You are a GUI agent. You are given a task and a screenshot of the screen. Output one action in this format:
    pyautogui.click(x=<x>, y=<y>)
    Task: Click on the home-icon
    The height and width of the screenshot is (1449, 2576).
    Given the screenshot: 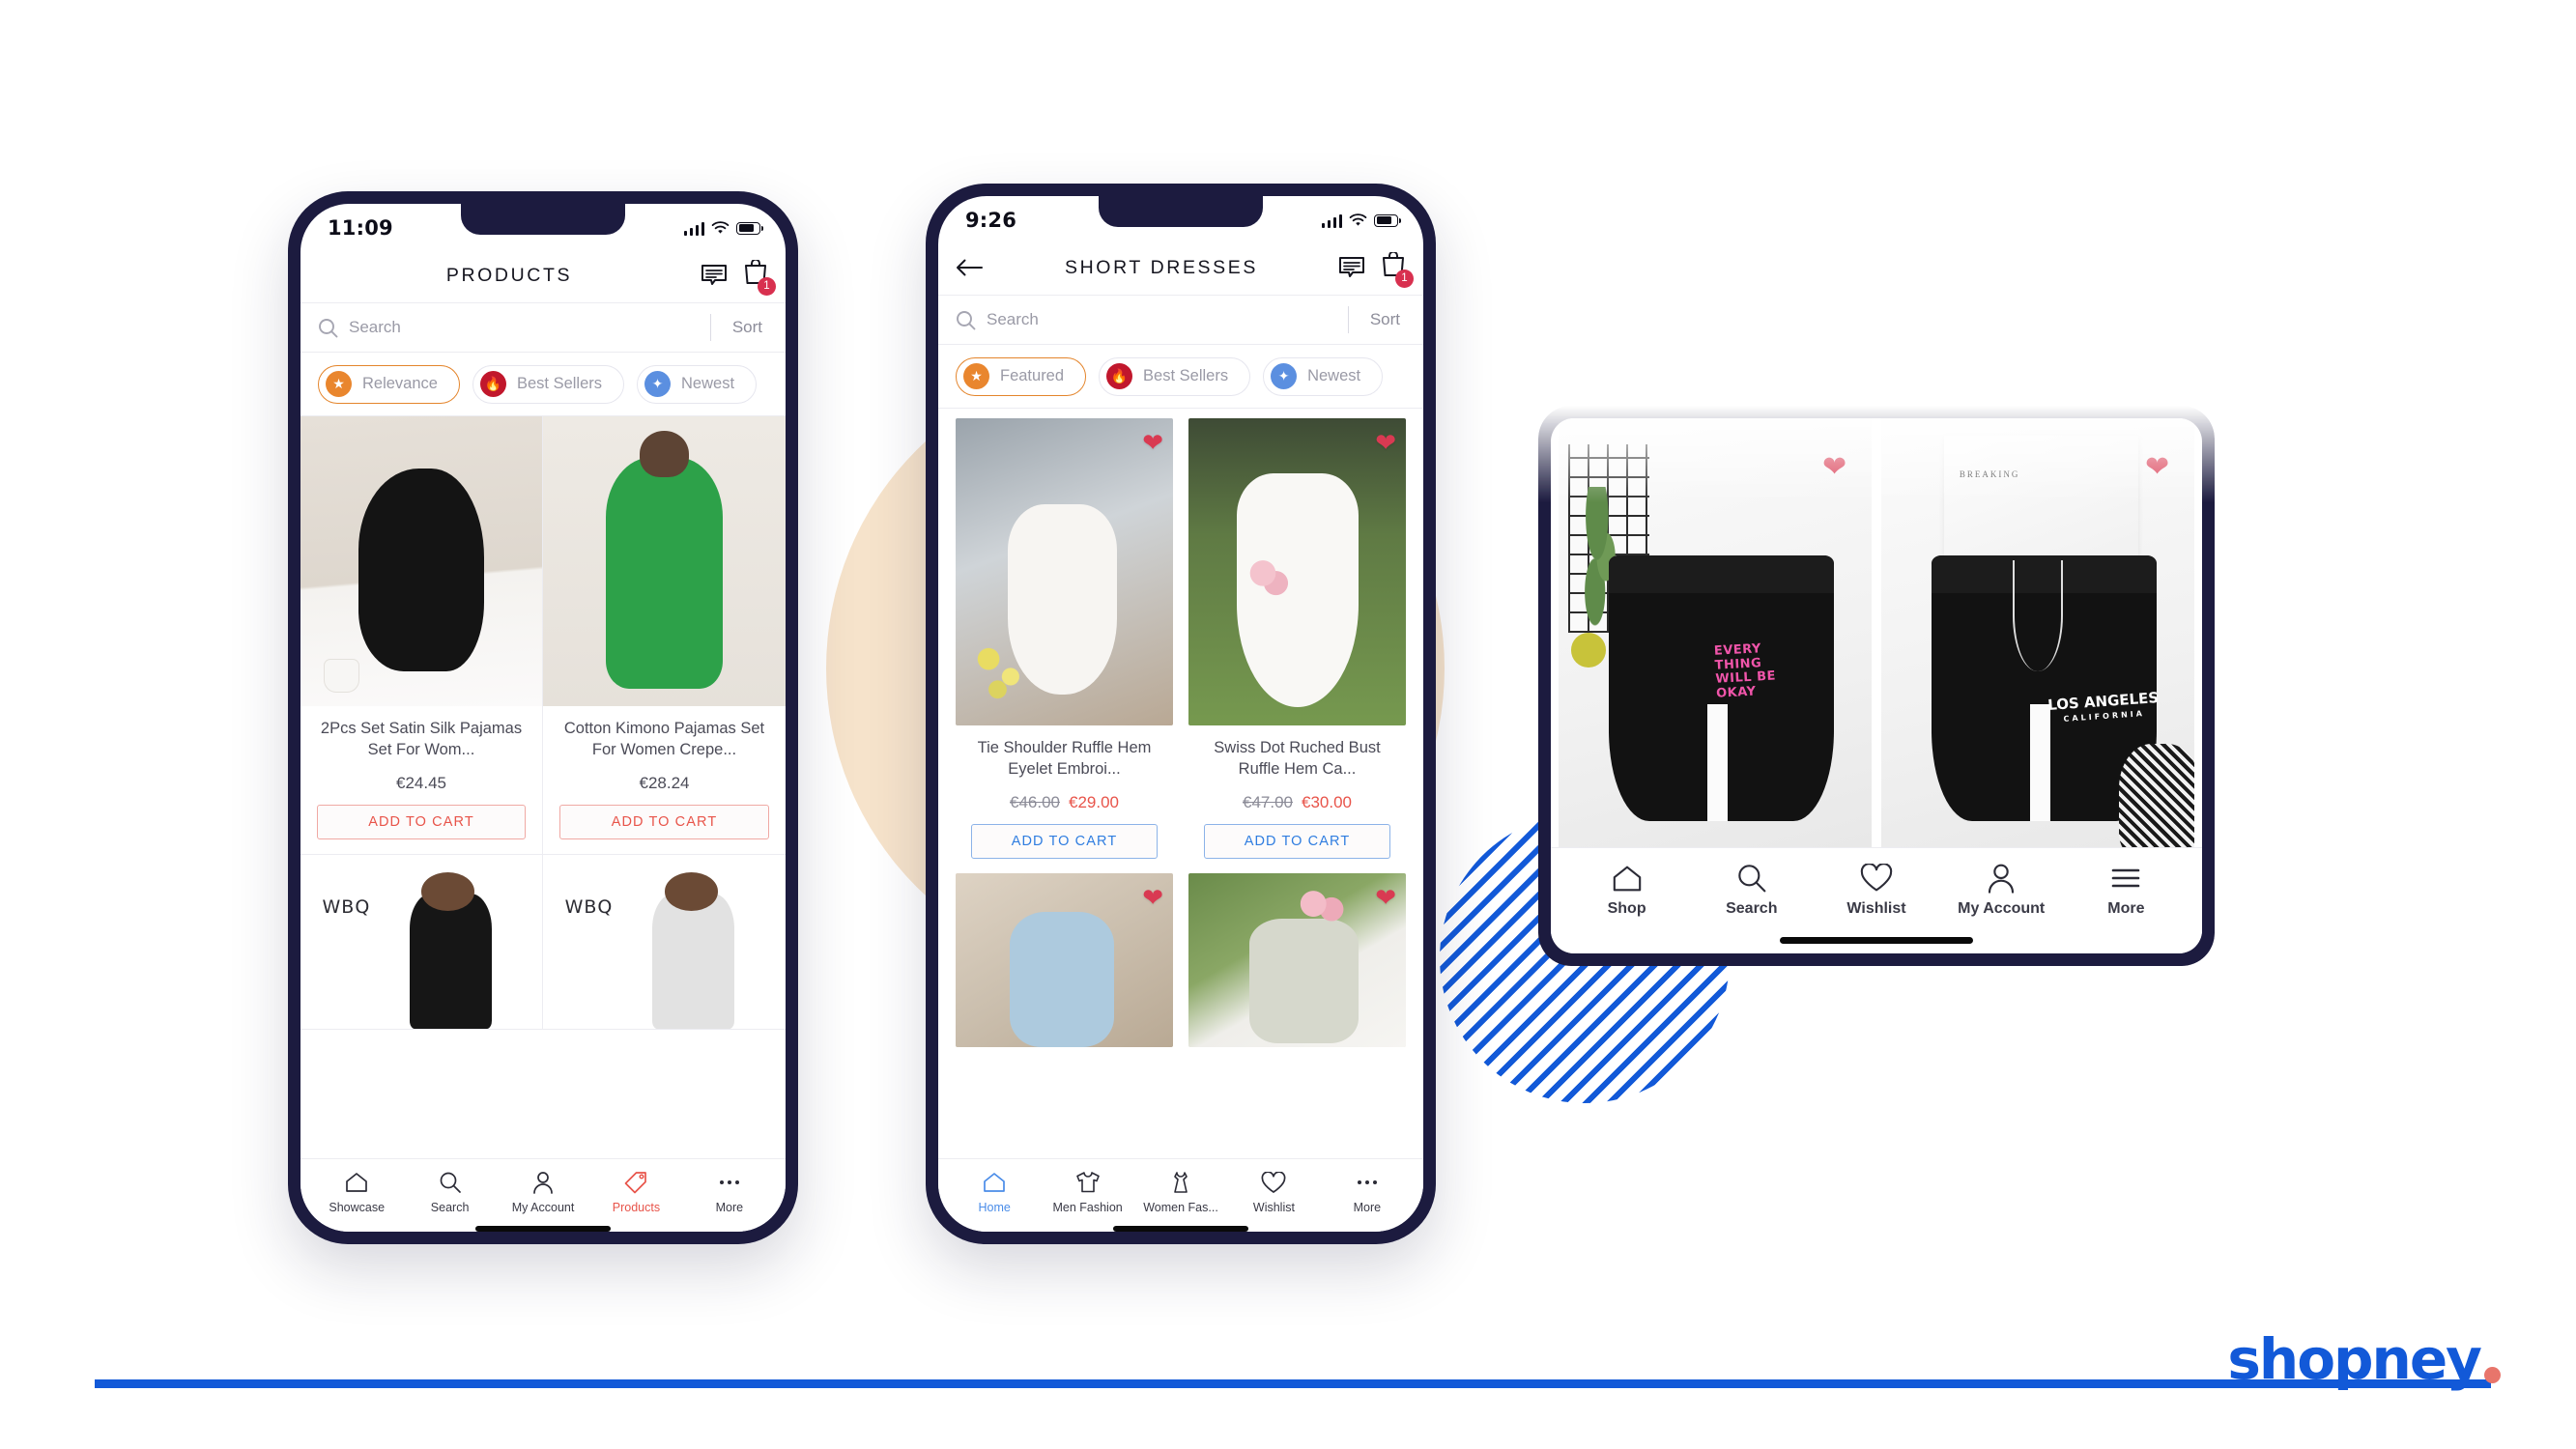 What is the action you would take?
    pyautogui.click(x=1628, y=878)
    